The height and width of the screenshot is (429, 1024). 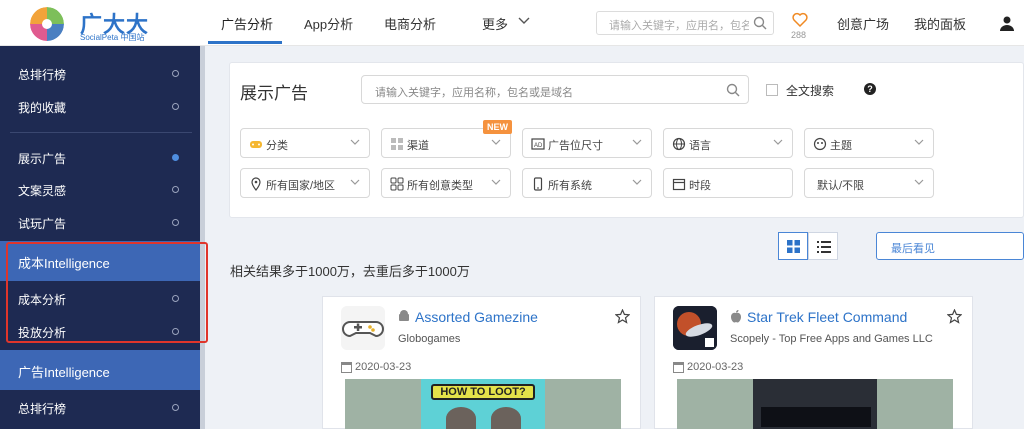 I want to click on filter-creative-type: 所有创意类型, so click(x=446, y=183).